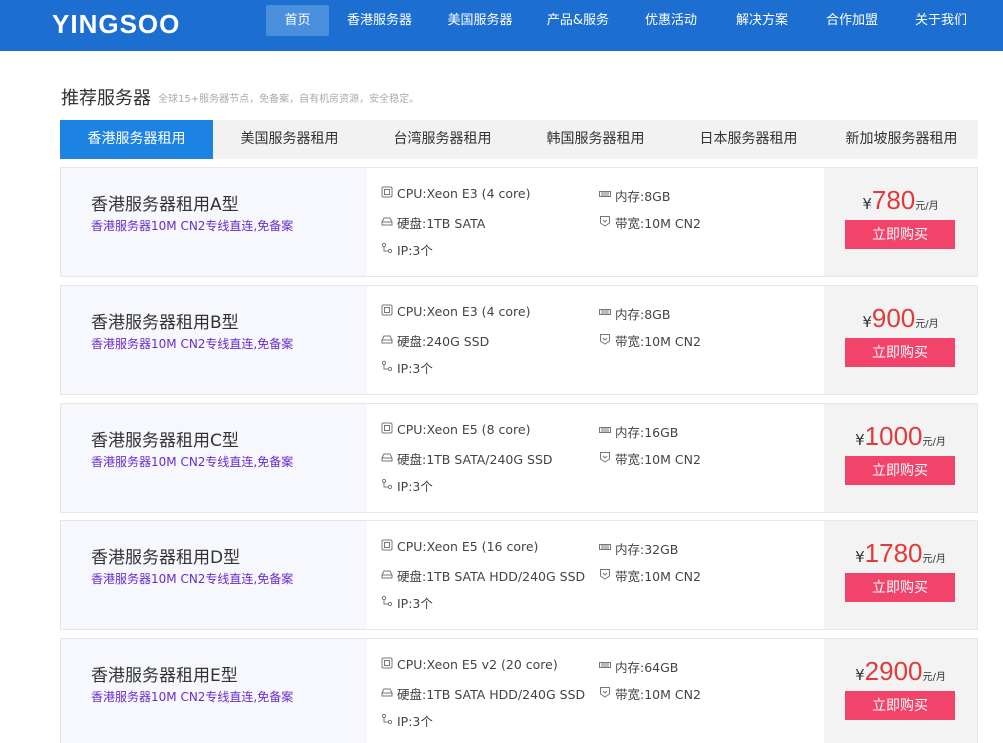 This screenshot has width=1003, height=743. I want to click on tab-jp-server-rental: 日本服务器租用, so click(748, 139).